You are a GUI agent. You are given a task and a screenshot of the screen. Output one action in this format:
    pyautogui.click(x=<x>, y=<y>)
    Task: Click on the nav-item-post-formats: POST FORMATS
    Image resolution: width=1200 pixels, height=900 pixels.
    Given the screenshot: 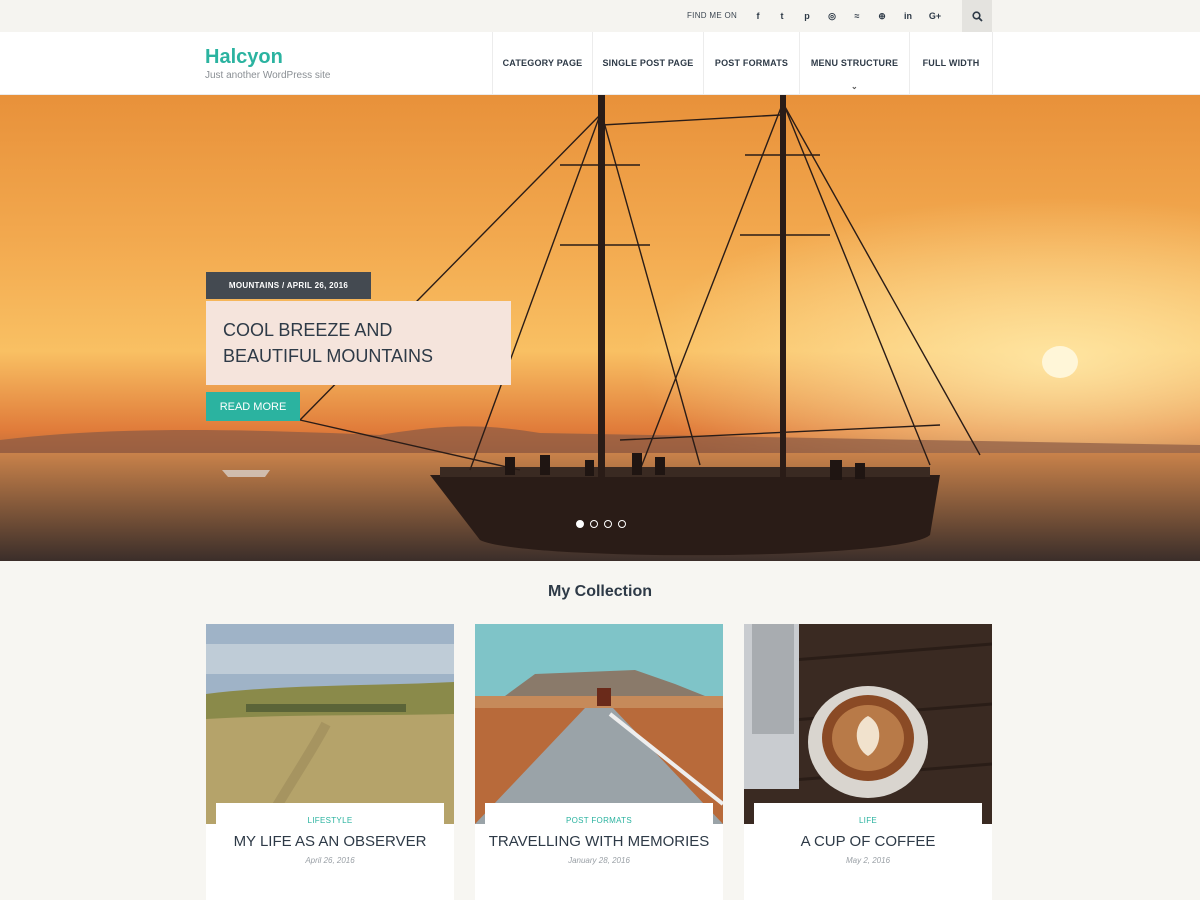 What is the action you would take?
    pyautogui.click(x=751, y=63)
    